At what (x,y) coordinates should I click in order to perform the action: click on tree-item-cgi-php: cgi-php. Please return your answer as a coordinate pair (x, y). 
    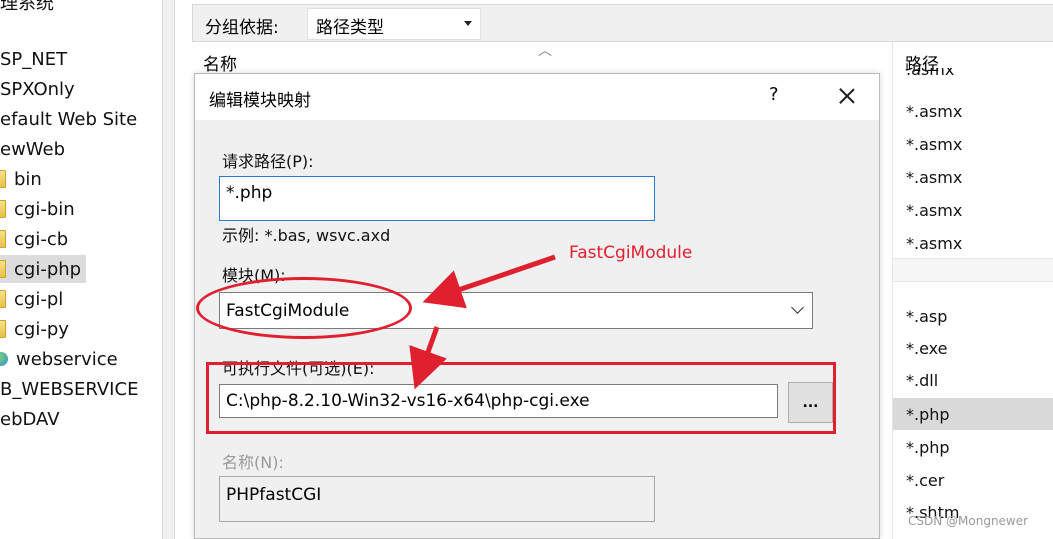
    Looking at the image, I should click on (43, 269).